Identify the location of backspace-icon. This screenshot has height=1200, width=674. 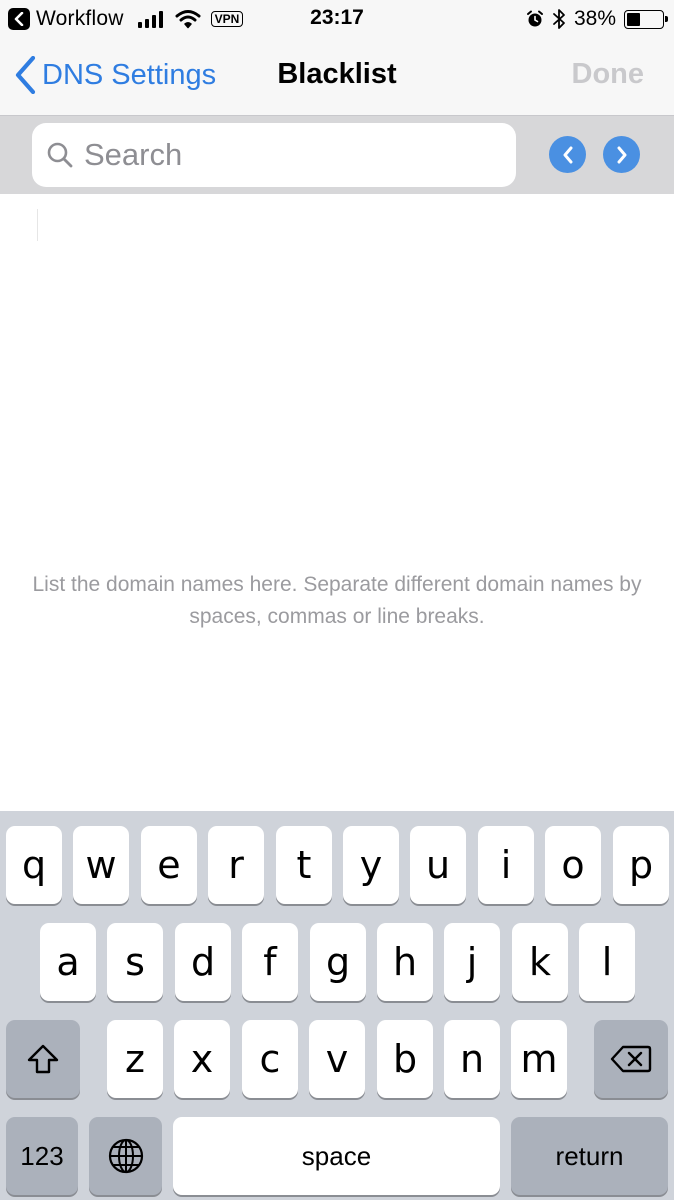
(631, 1059).